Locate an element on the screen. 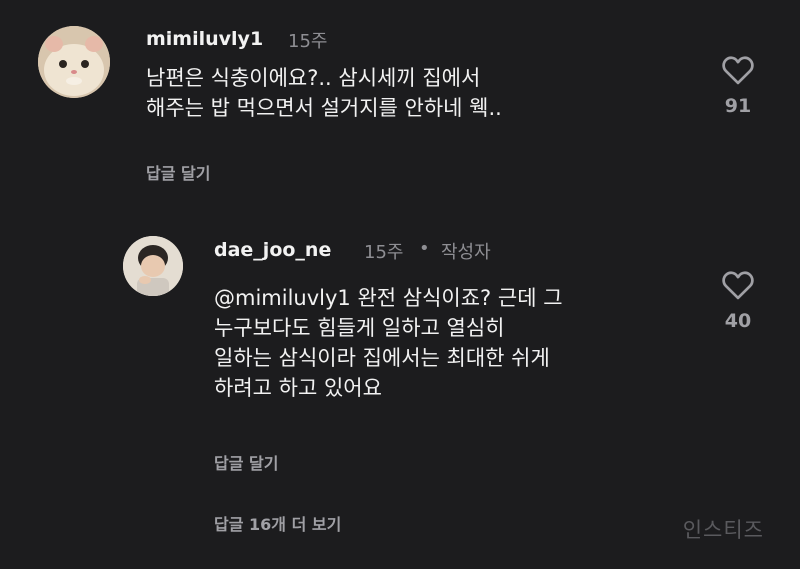 The height and width of the screenshot is (569, 800). watermark: 인스티즈 is located at coordinates (723, 530).